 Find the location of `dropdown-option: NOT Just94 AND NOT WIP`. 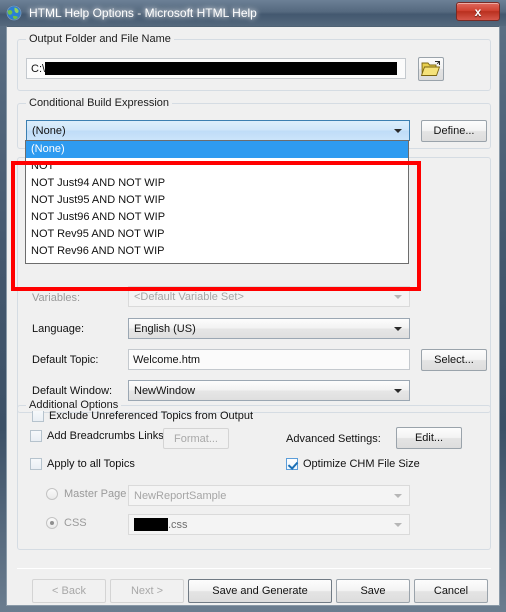

dropdown-option: NOT Just94 AND NOT WIP is located at coordinates (217, 183).